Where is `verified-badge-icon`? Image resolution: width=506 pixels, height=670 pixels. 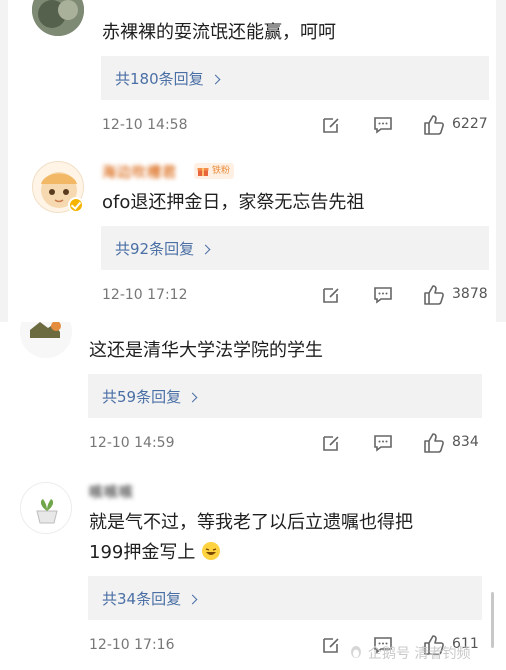
verified-badge-icon is located at coordinates (76, 205).